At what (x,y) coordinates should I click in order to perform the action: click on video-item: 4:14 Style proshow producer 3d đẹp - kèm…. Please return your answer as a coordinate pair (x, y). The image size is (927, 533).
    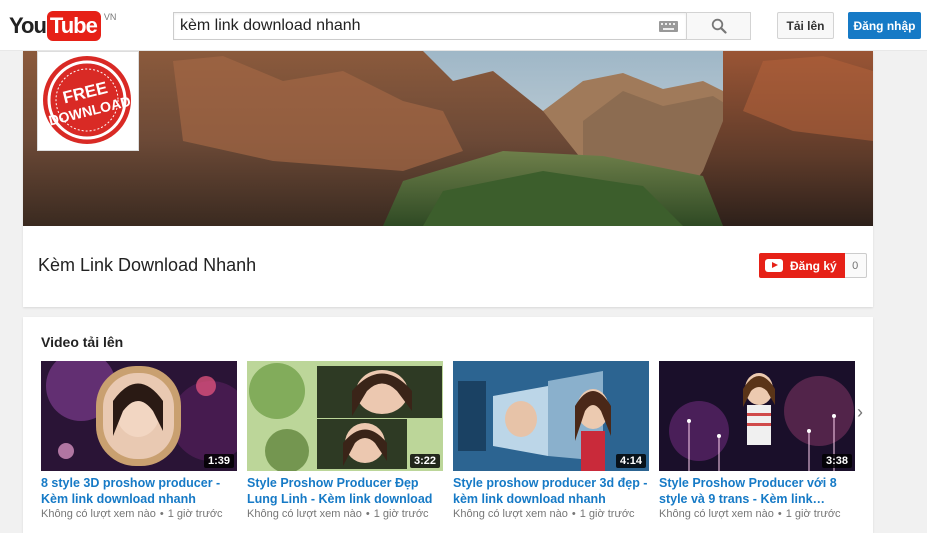
    Looking at the image, I should click on (551, 440).